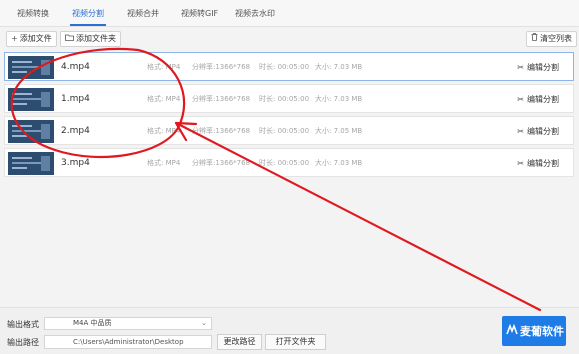  What do you see at coordinates (534, 39) in the screenshot?
I see `trash-icon` at bounding box center [534, 39].